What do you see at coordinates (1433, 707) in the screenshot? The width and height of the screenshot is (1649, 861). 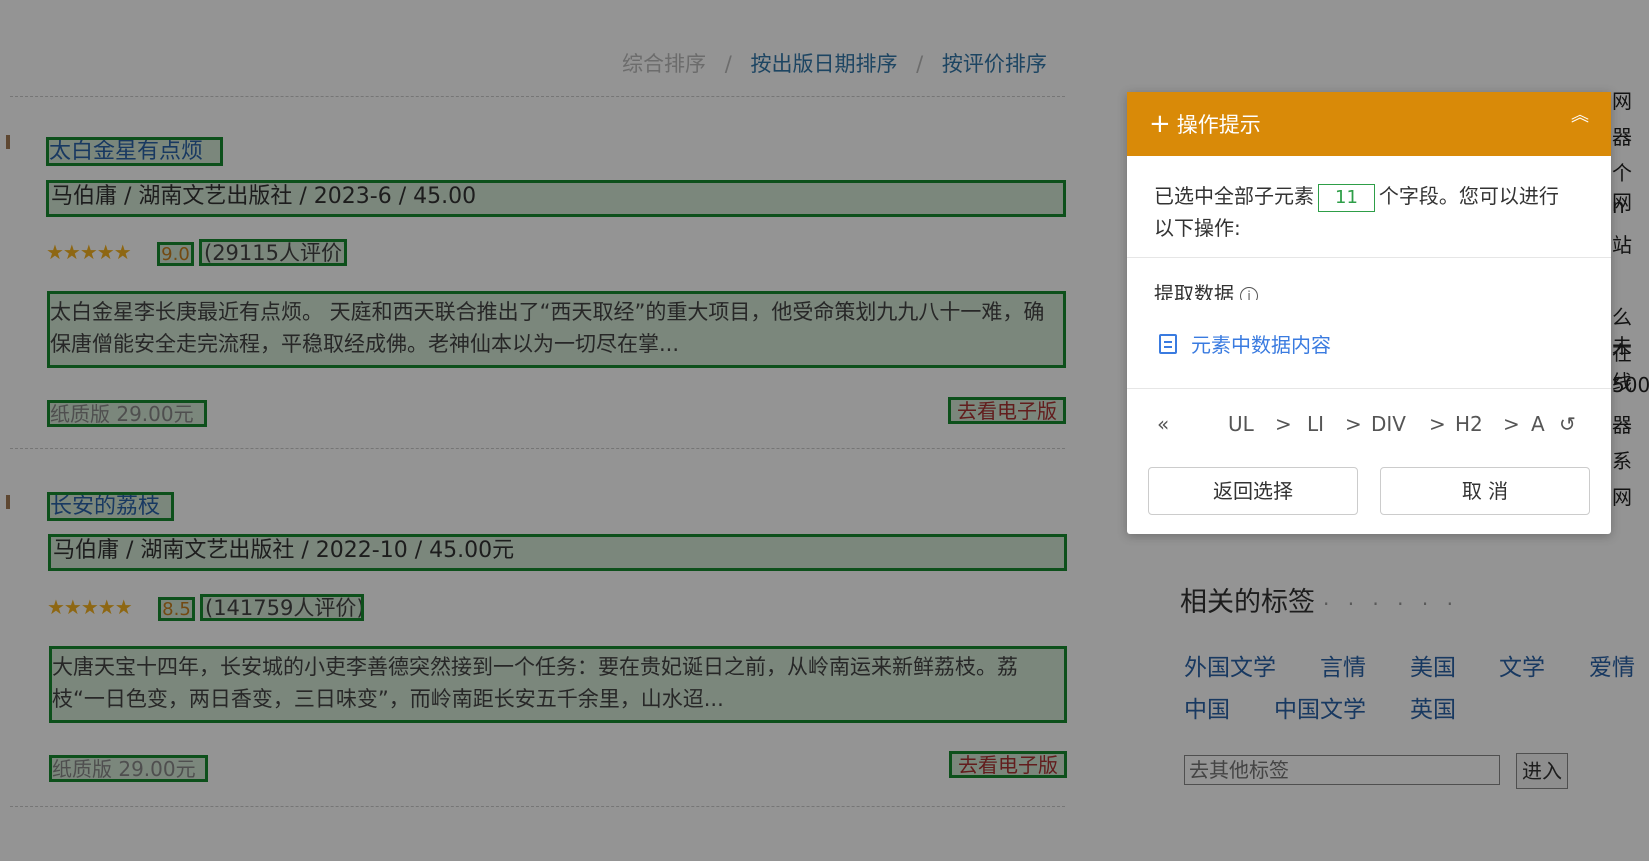 I see `tag-link: 英国` at bounding box center [1433, 707].